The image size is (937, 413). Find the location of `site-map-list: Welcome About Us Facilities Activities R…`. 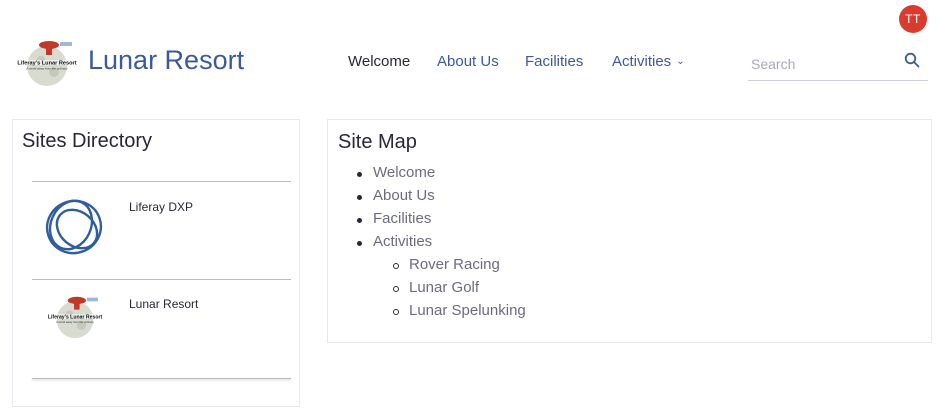

site-map-list: Welcome About Us Facilities Activities R… is located at coordinates (441, 244).